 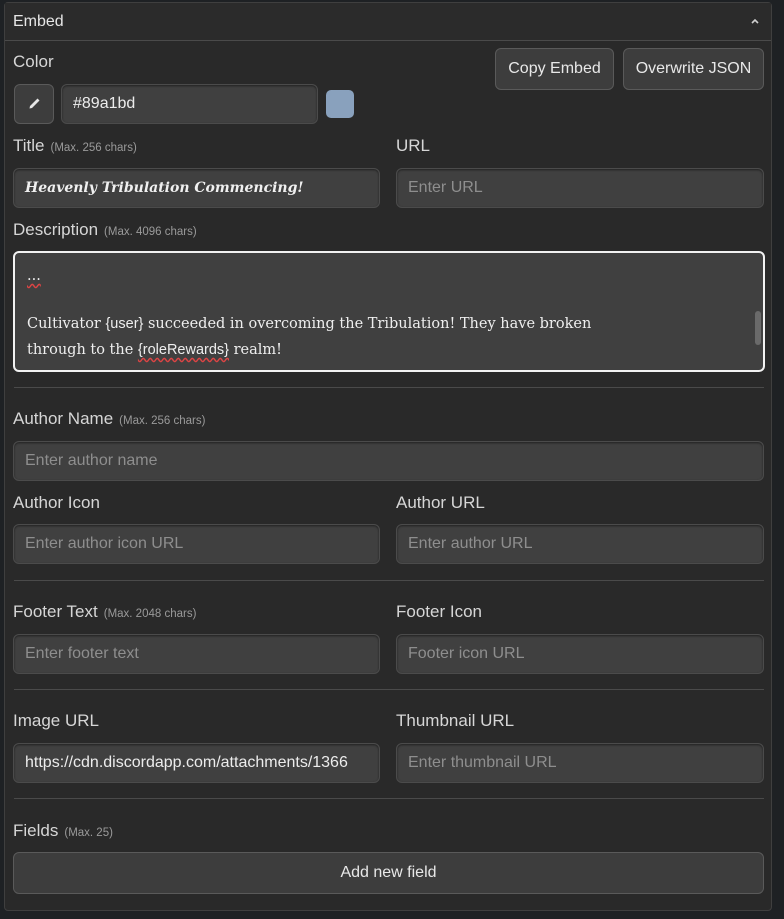 What do you see at coordinates (388, 873) in the screenshot?
I see `add-field-button: Add new field` at bounding box center [388, 873].